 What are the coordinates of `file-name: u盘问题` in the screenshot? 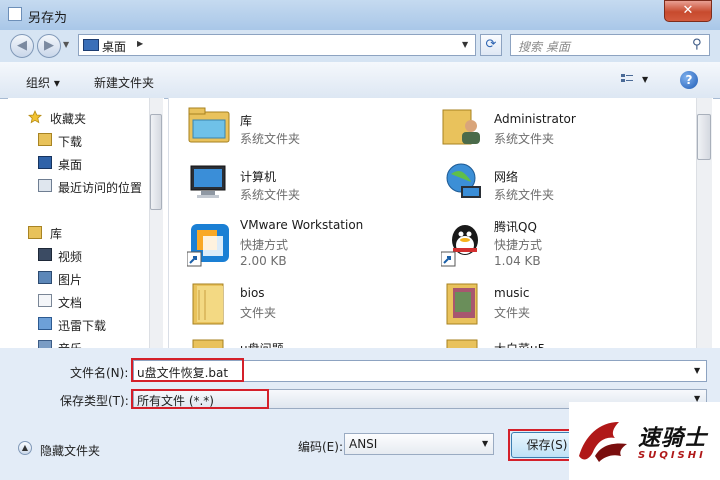 It's located at (262, 344).